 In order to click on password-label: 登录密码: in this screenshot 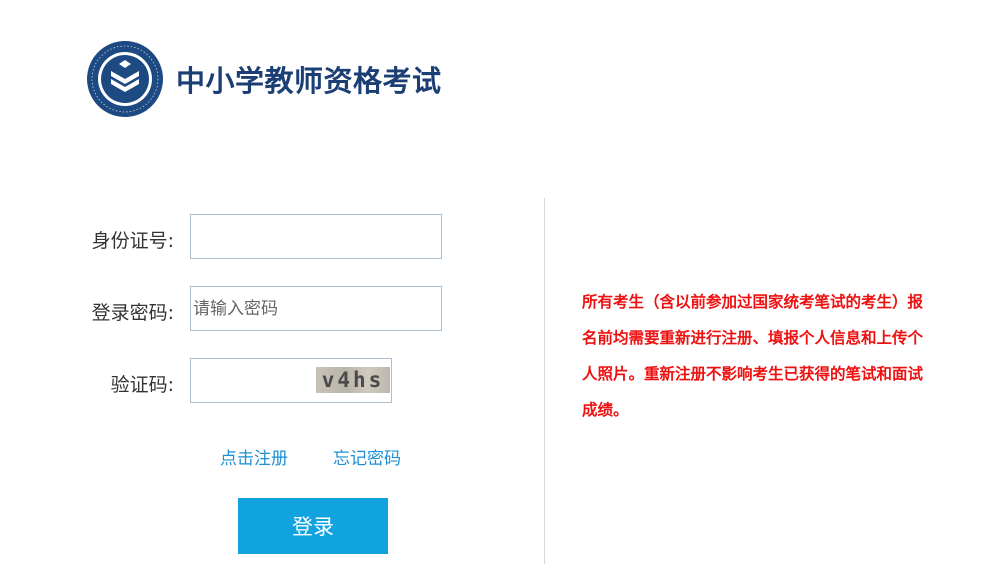, I will do `click(132, 313)`.